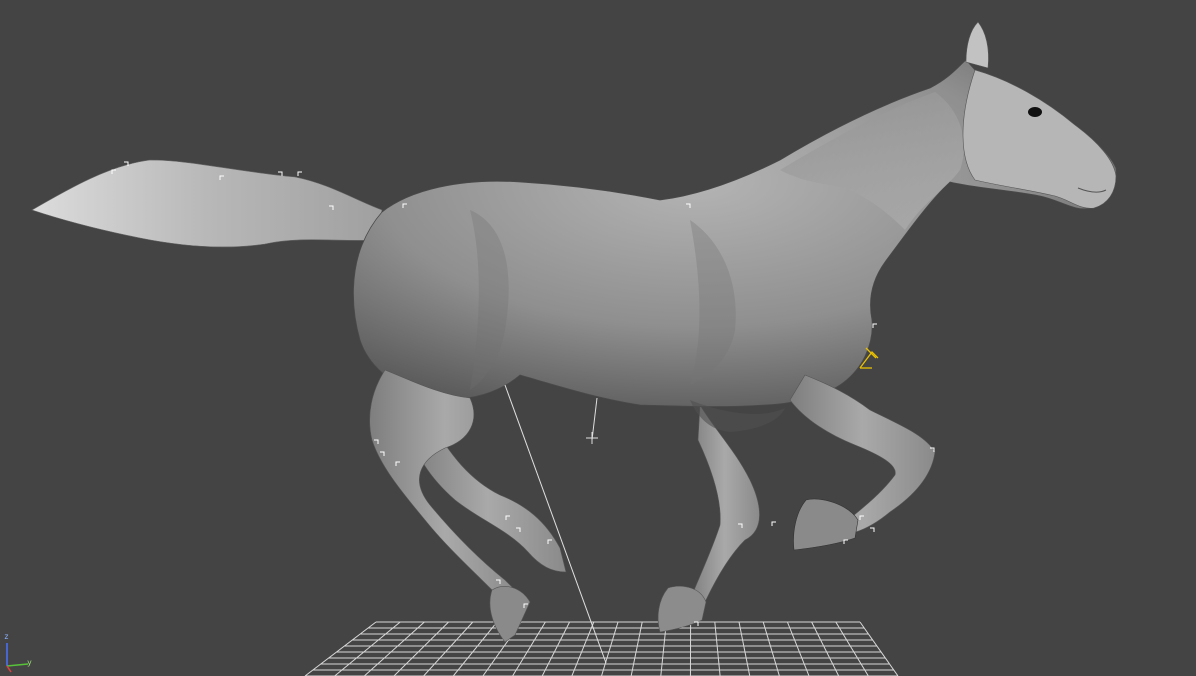  I want to click on axis-z-label: z, so click(6, 636).